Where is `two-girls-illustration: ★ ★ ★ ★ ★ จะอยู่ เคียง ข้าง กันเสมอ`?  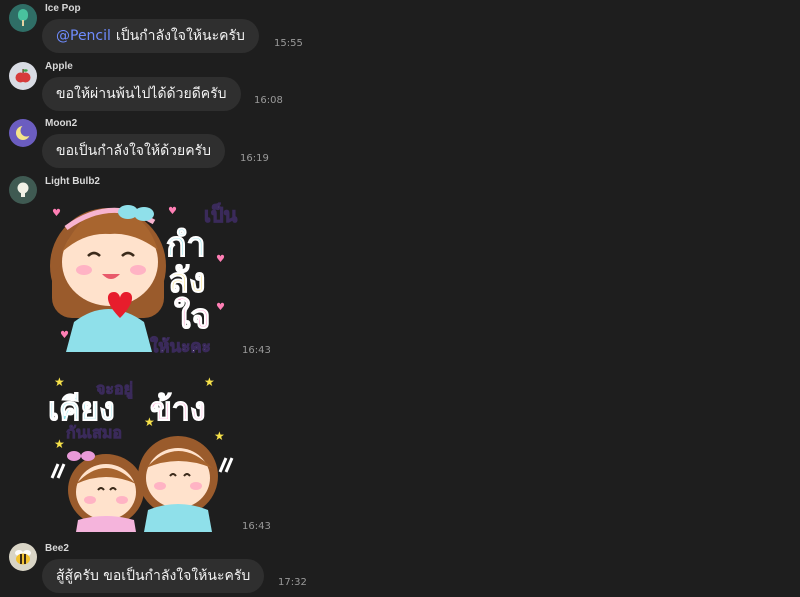 two-girls-illustration: ★ ★ ★ ★ ★ จะอยู่ เคียง ข้าง กันเสมอ is located at coordinates (141, 453).